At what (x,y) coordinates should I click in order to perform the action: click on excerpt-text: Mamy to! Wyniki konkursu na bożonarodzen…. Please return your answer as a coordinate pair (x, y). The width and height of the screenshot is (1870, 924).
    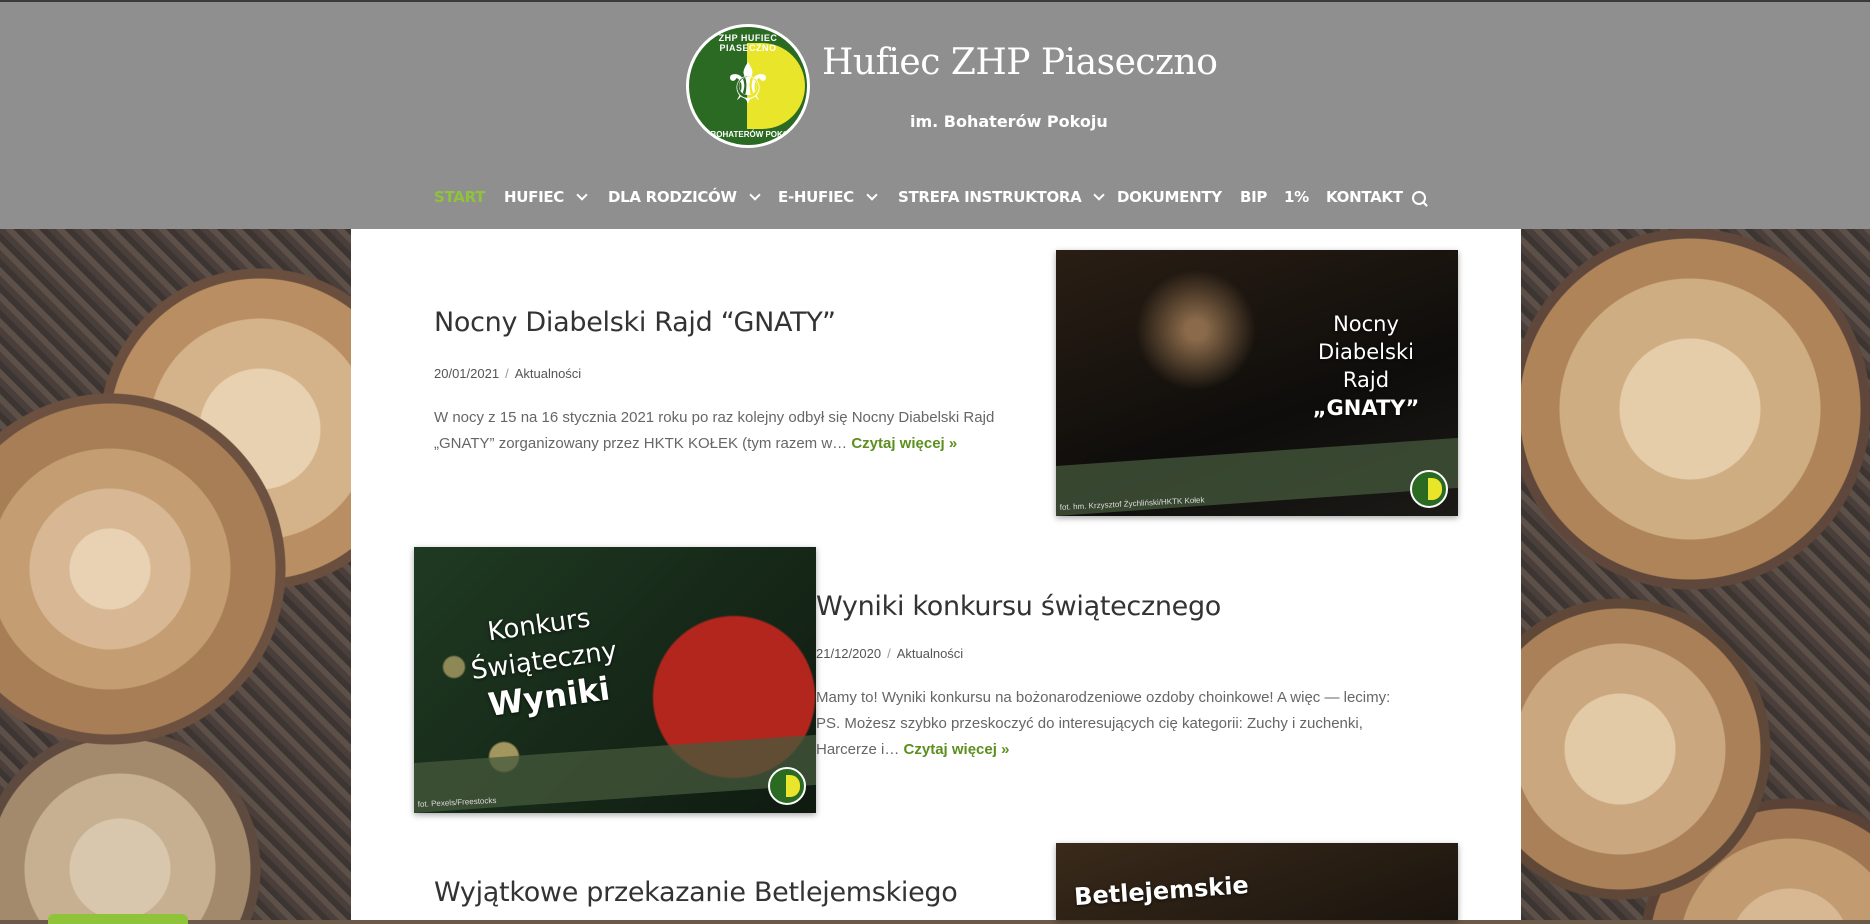
    Looking at the image, I should click on (1103, 723).